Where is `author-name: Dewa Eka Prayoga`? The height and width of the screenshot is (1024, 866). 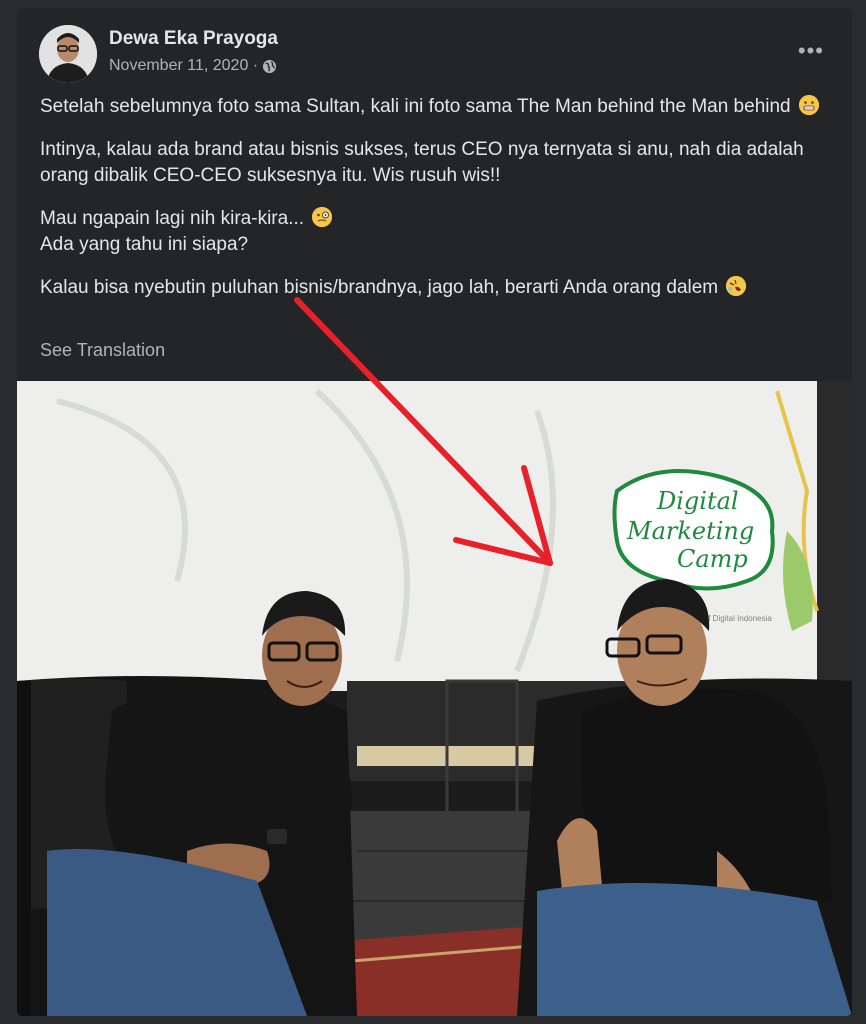
author-name: Dewa Eka Prayoga is located at coordinates (193, 39).